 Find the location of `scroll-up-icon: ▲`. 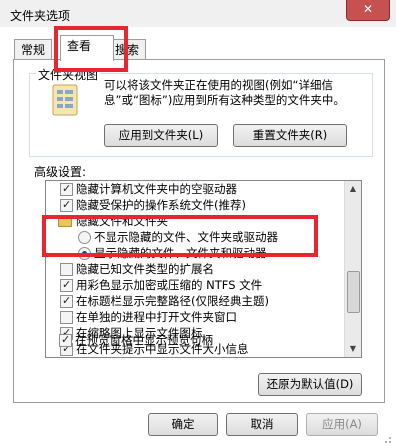

scroll-up-icon: ▲ is located at coordinates (353, 189).